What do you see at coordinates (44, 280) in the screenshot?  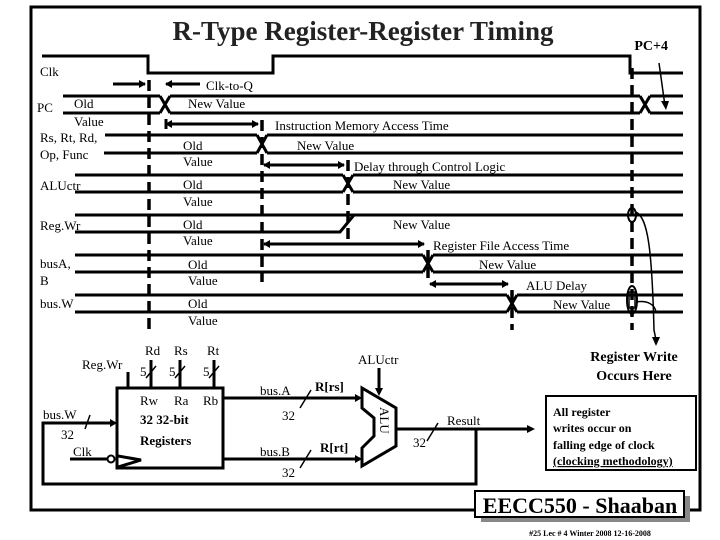 I see `busab-signal-label-2: B` at bounding box center [44, 280].